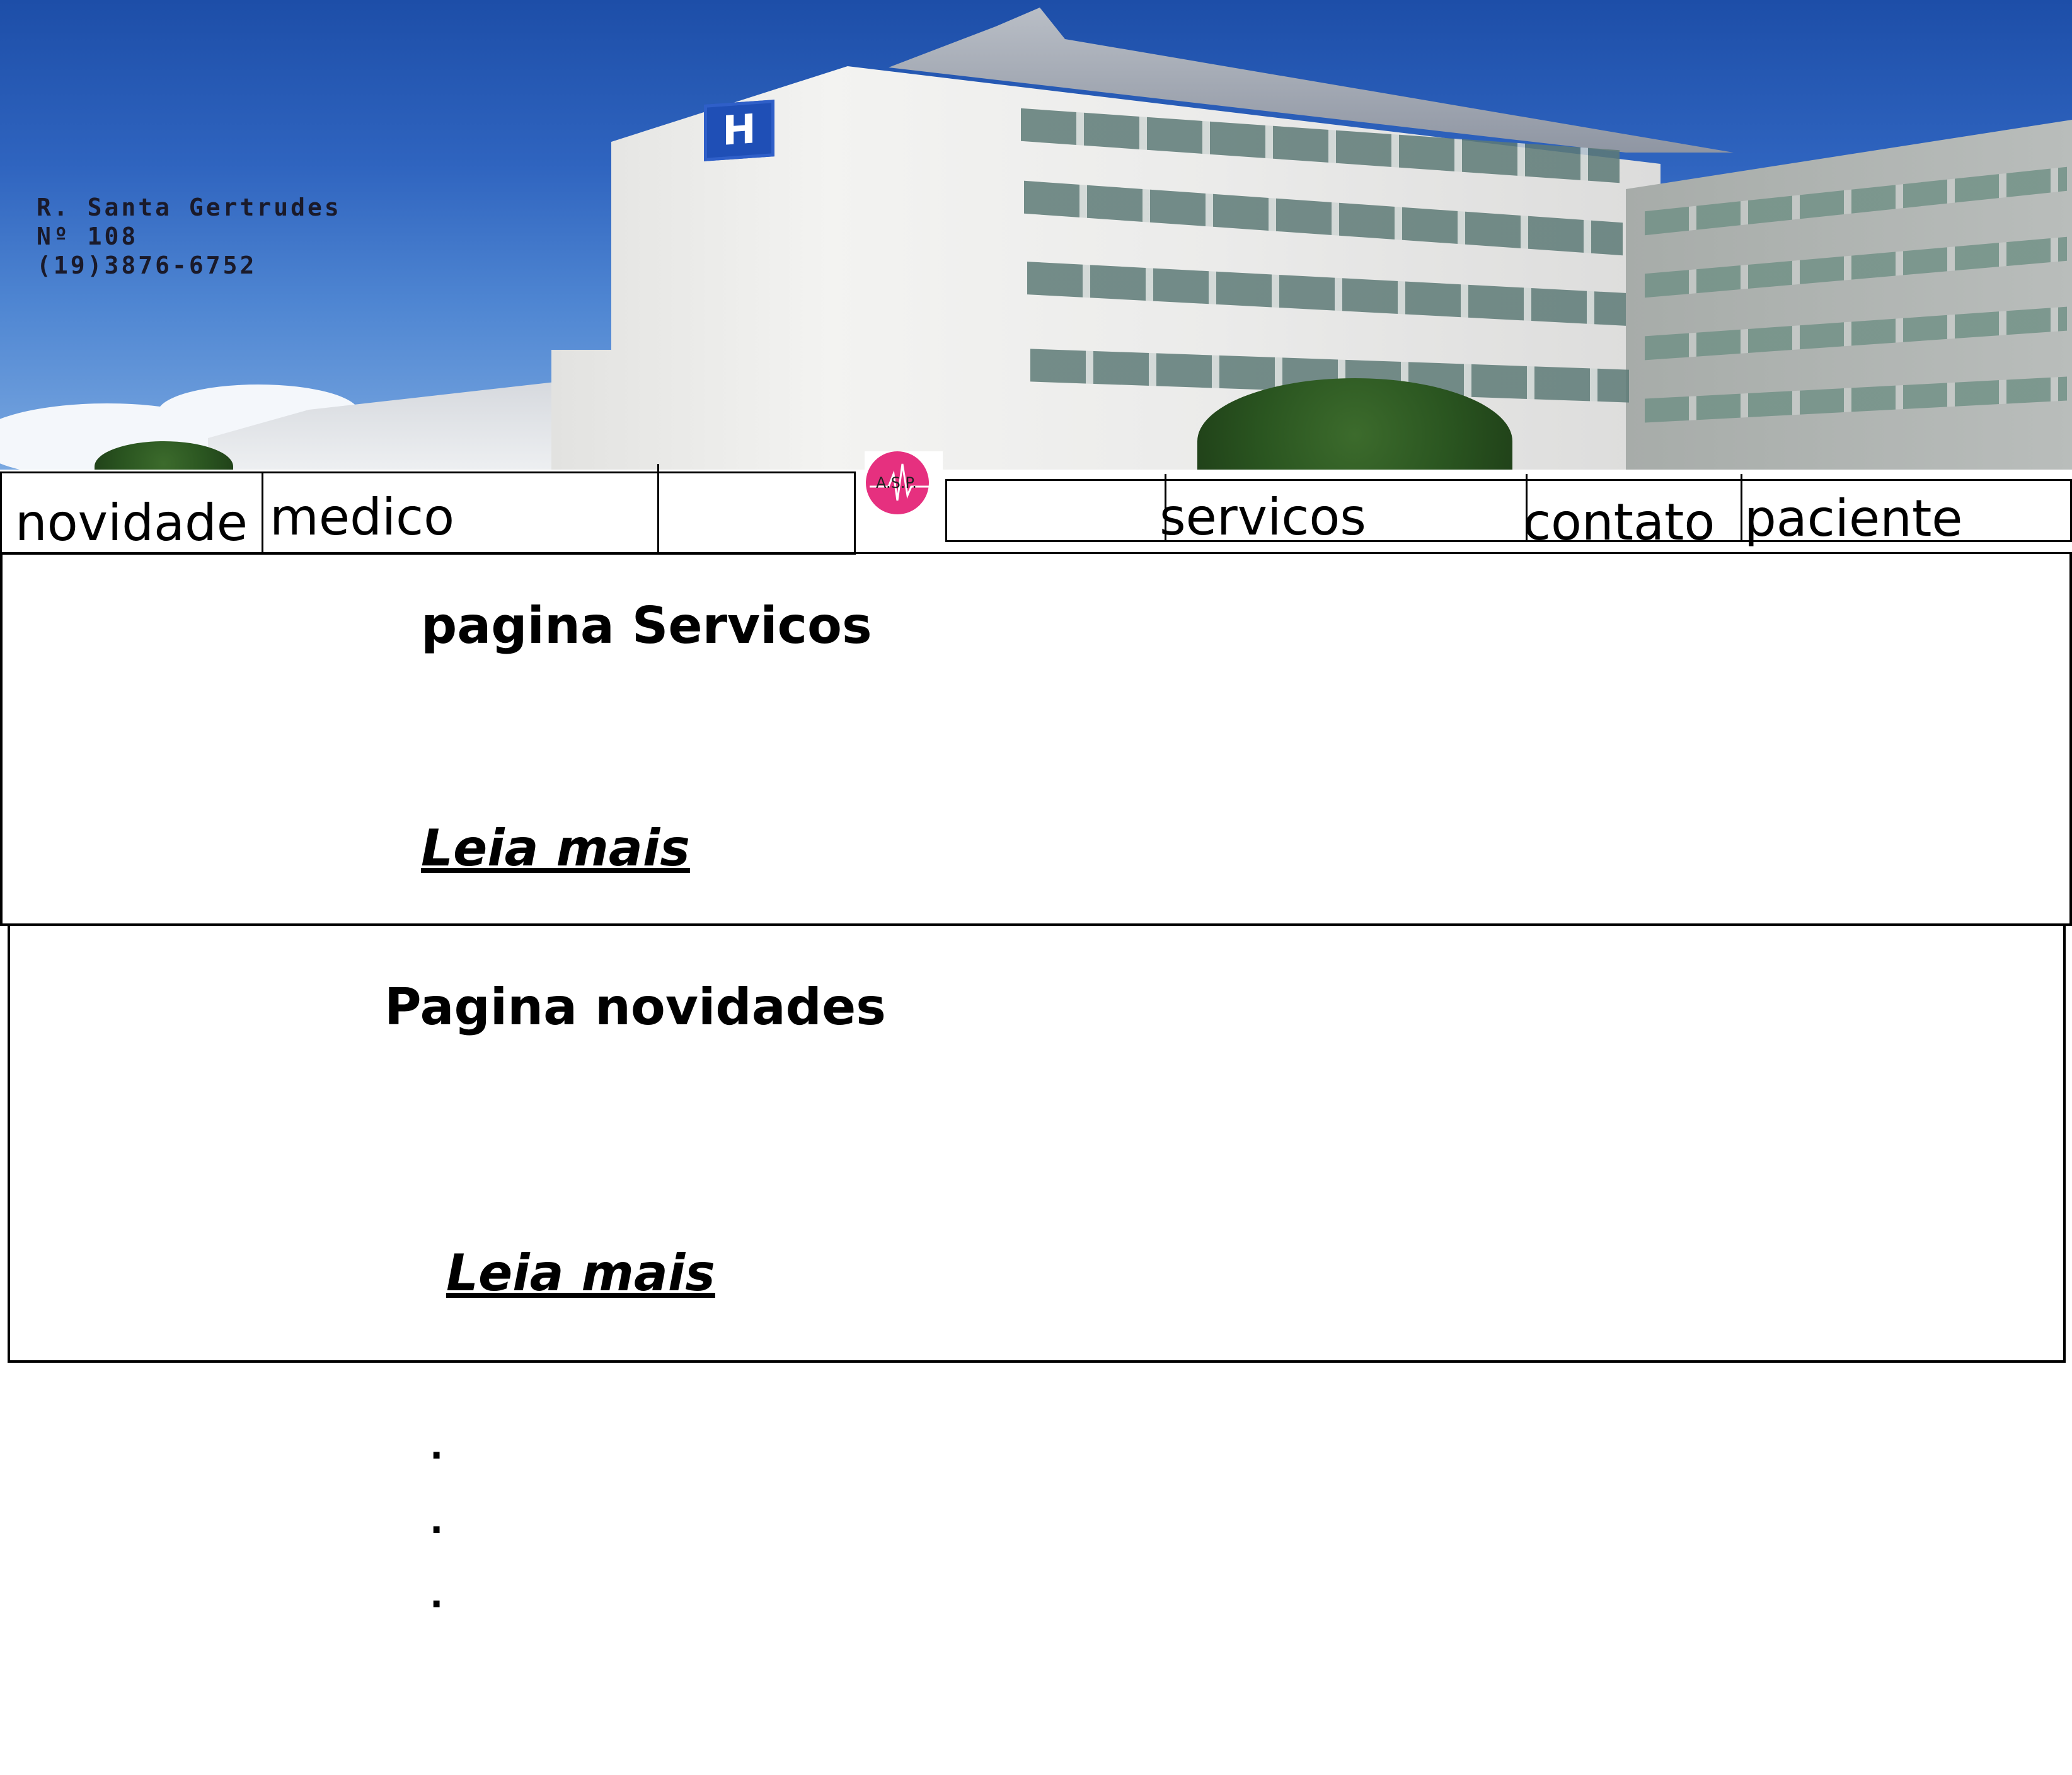 This screenshot has width=2072, height=1775. I want to click on phone-number: (19)3876-6752, so click(147, 266).